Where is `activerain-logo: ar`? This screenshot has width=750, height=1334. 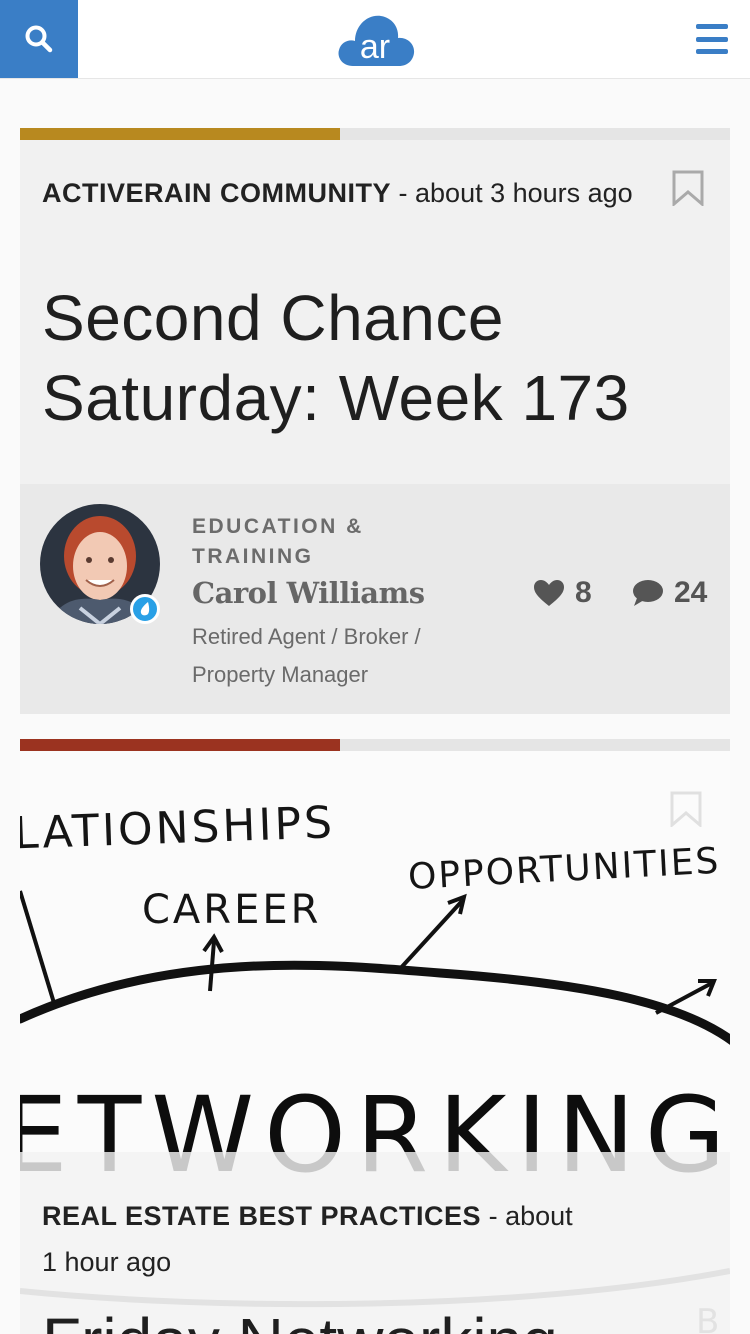
activerain-logo: ar is located at coordinates (376, 39).